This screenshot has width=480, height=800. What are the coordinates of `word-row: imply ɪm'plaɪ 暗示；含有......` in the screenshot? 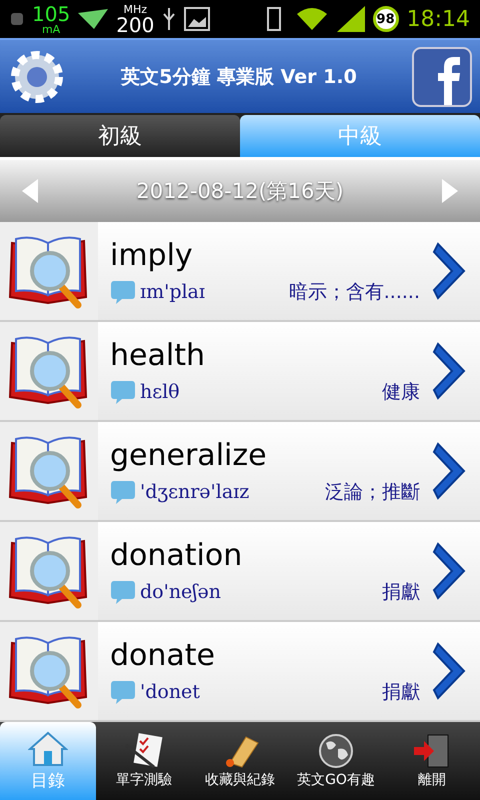 It's located at (240, 272).